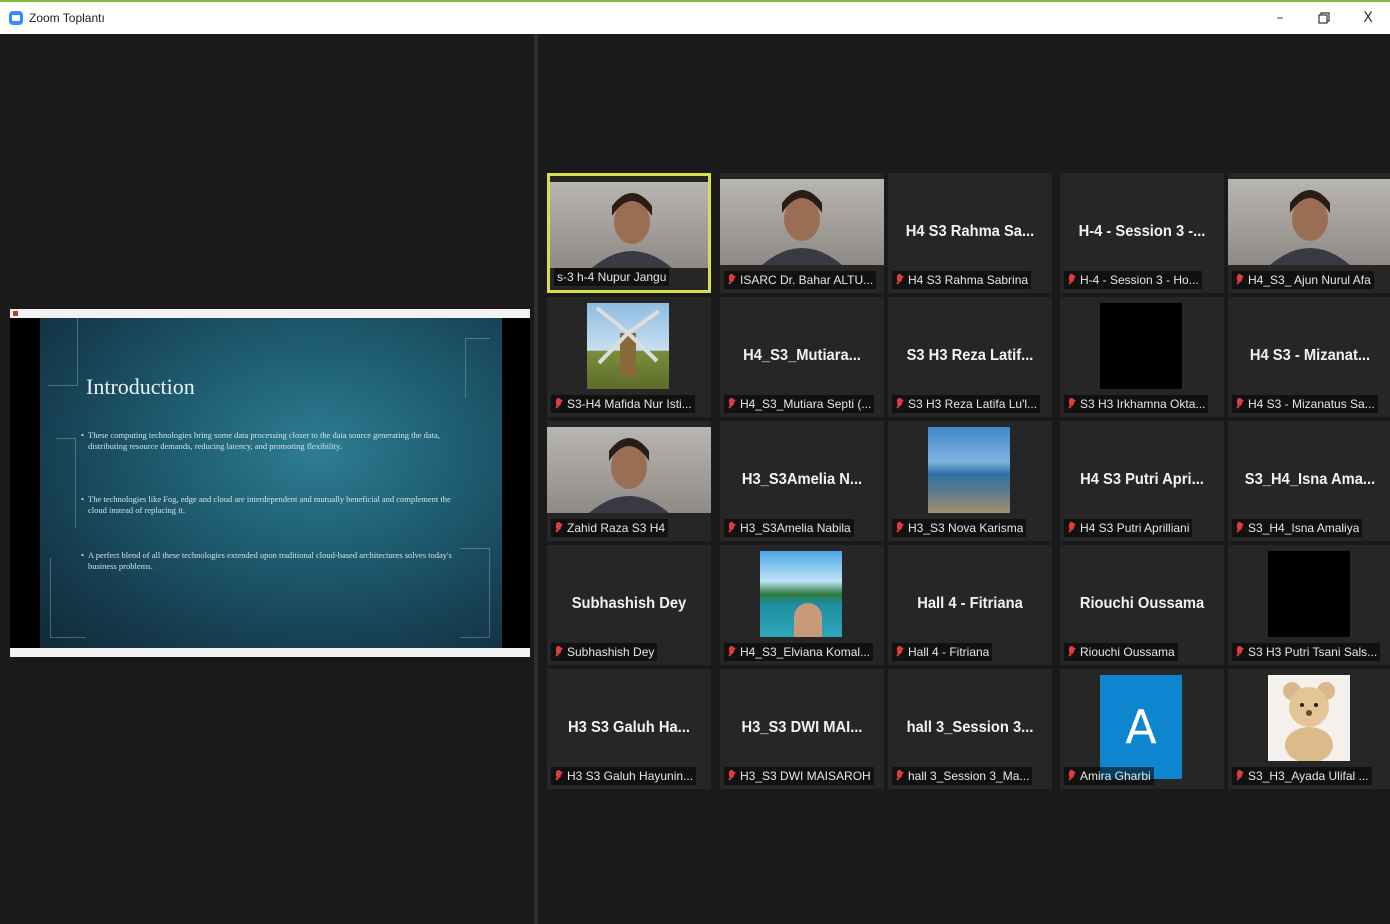 Image resolution: width=1390 pixels, height=924 pixels. I want to click on video-lake, so click(801, 594).